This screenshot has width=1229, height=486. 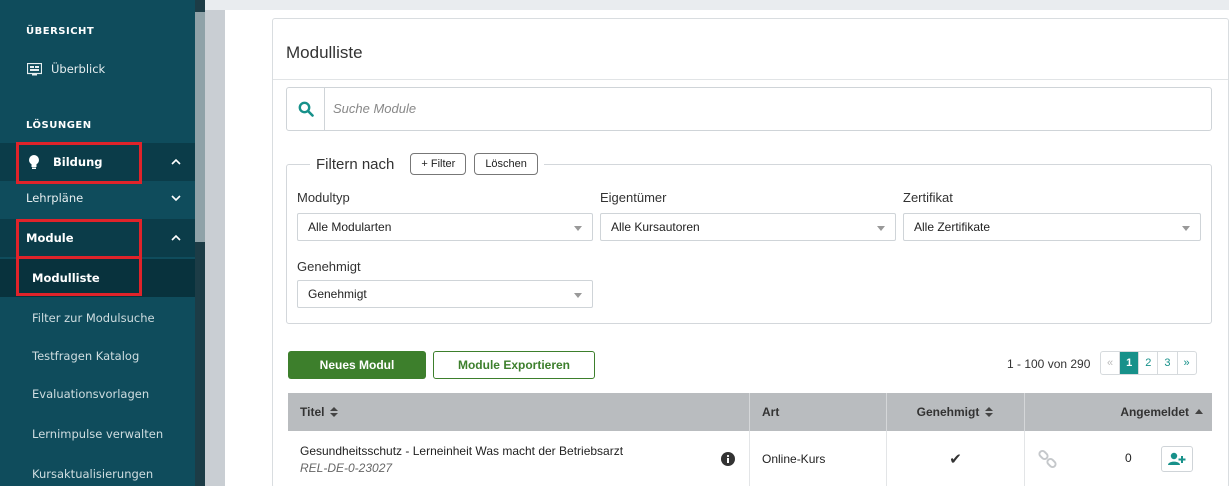 I want to click on pagination-next: », so click(x=1187, y=363).